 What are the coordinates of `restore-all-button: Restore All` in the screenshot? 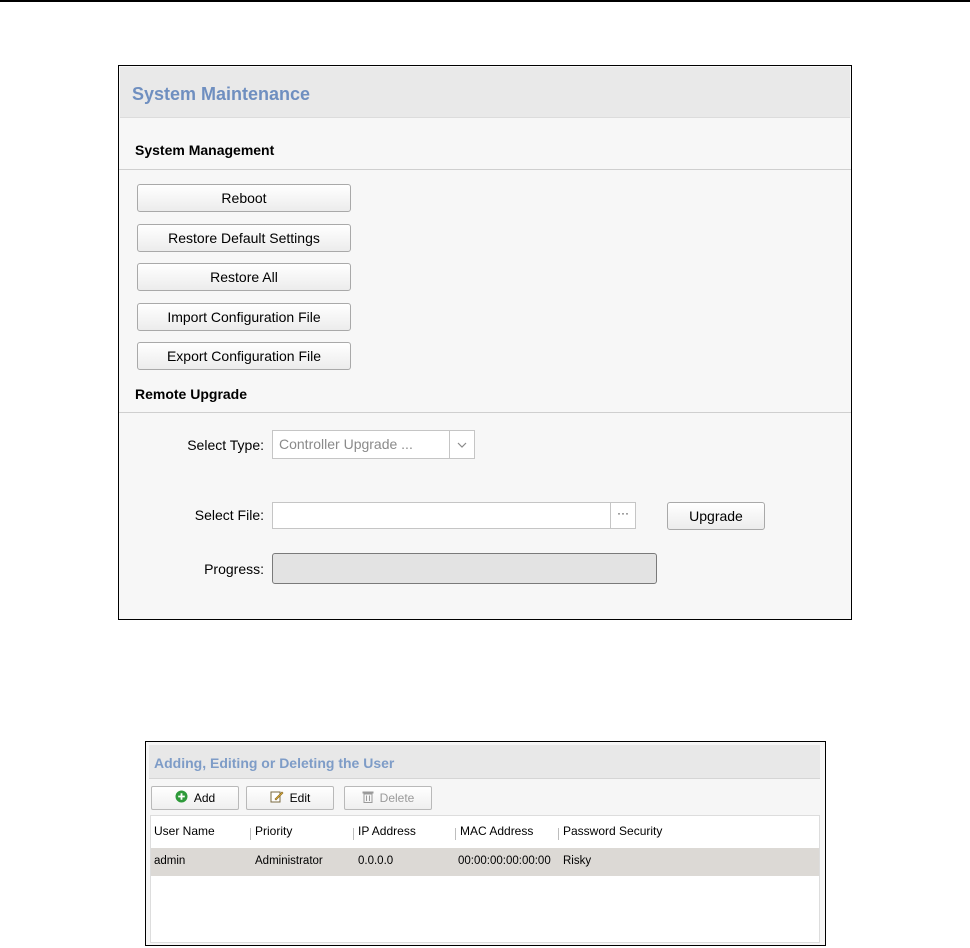 It's located at (244, 277).